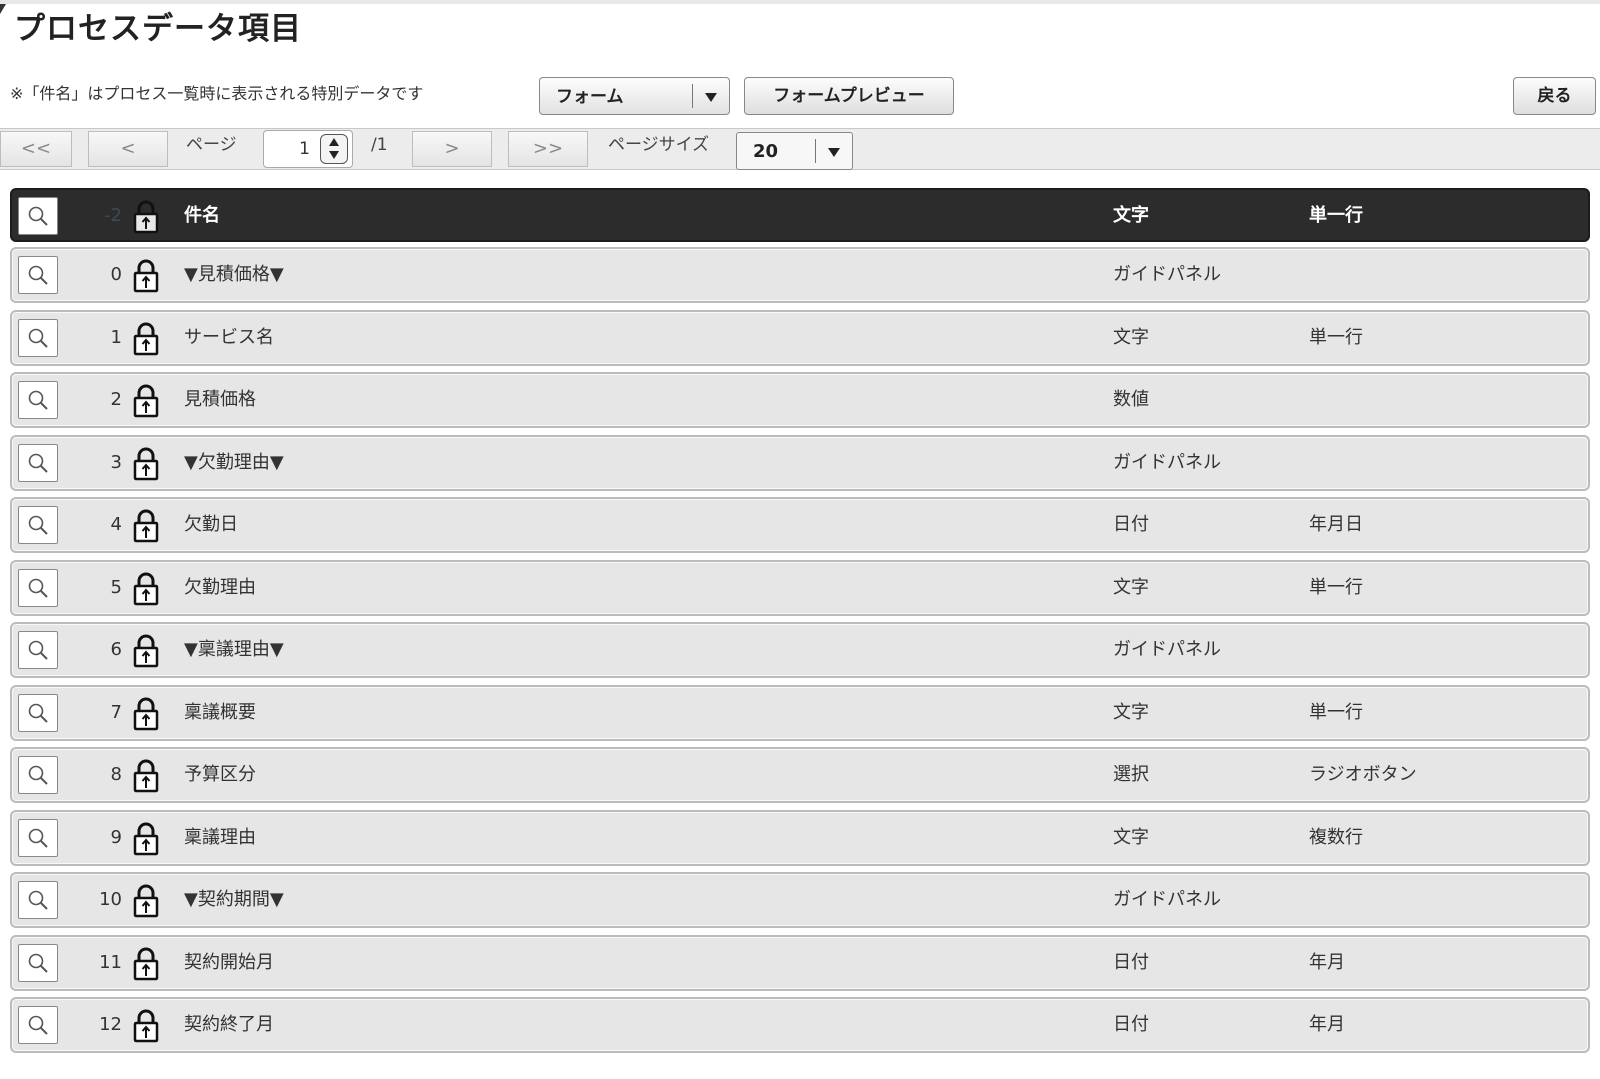 This screenshot has height=1079, width=1600. I want to click on table-row: 7 稟議概要 文字 単一行, so click(800, 712).